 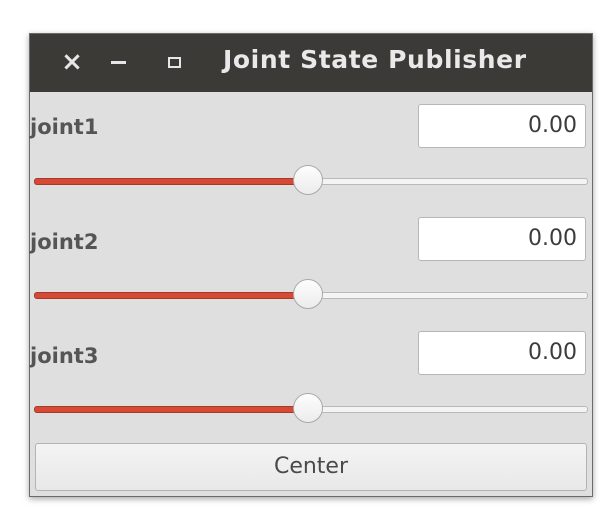 I want to click on joint-label-joint3: joint3, so click(x=64, y=356).